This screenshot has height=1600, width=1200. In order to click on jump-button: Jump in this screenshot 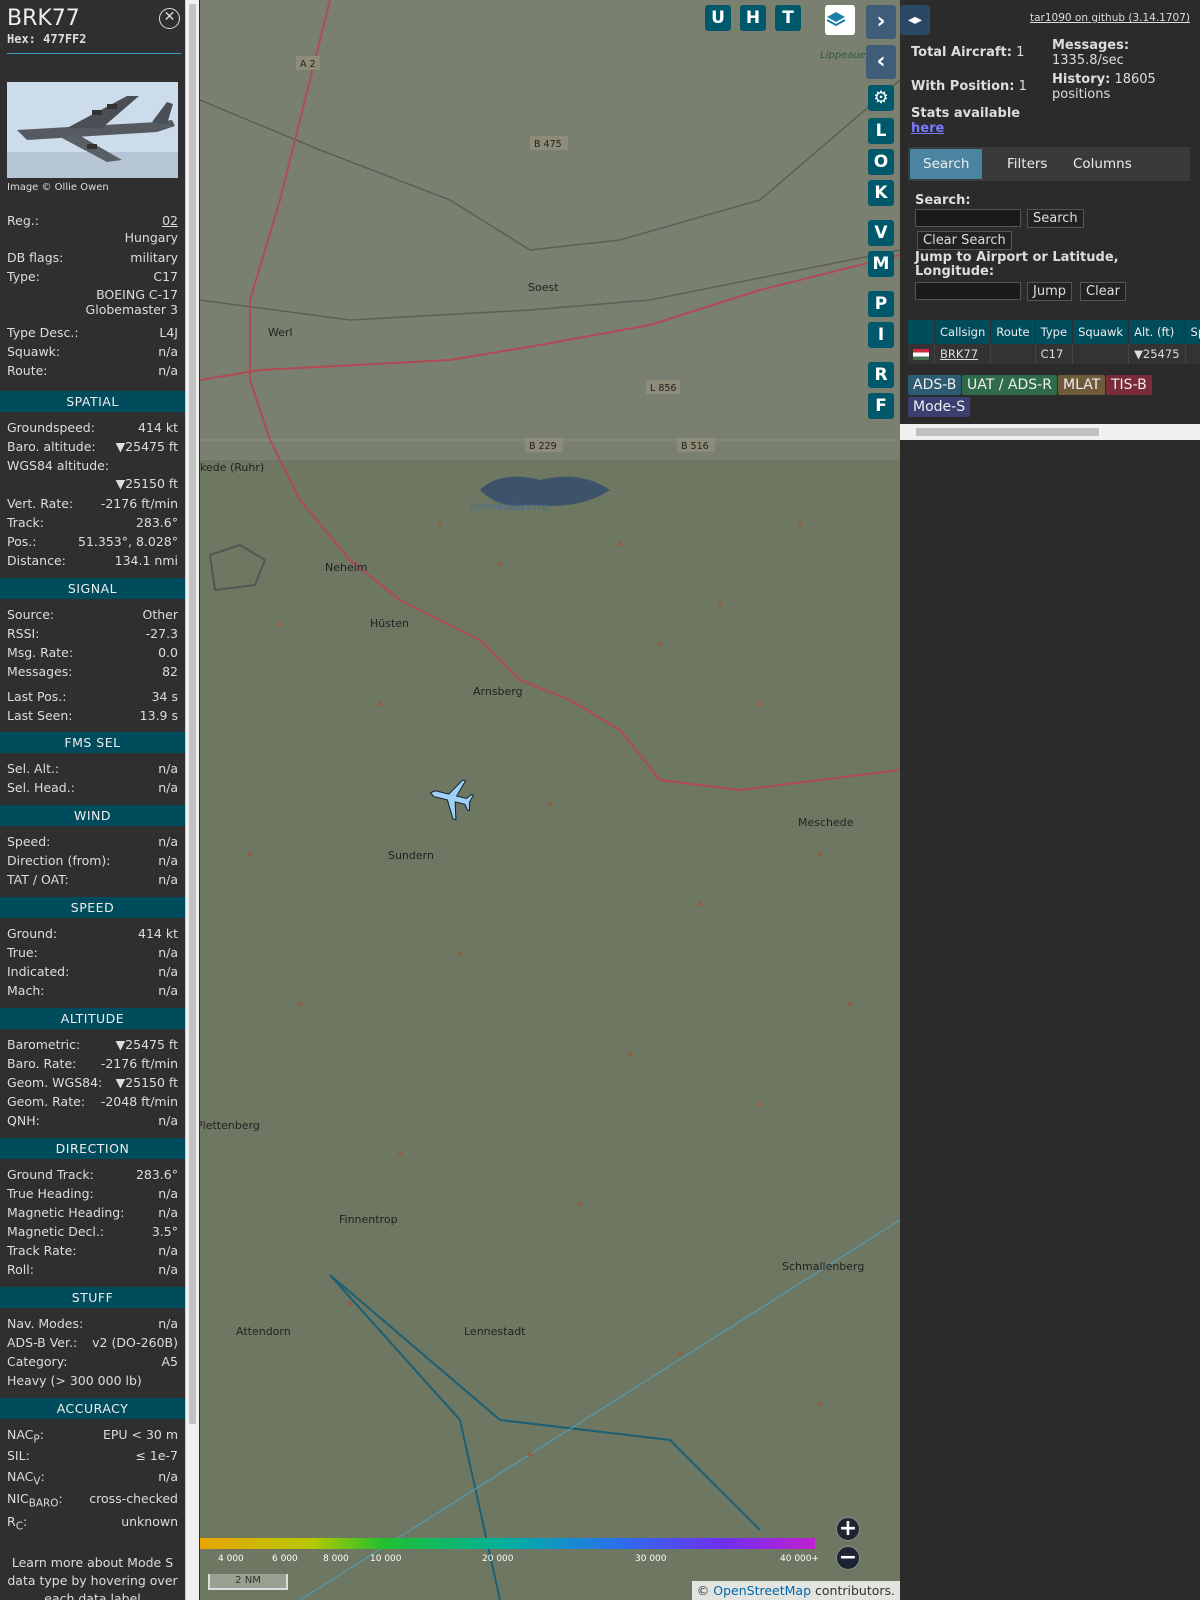, I will do `click(1049, 291)`.